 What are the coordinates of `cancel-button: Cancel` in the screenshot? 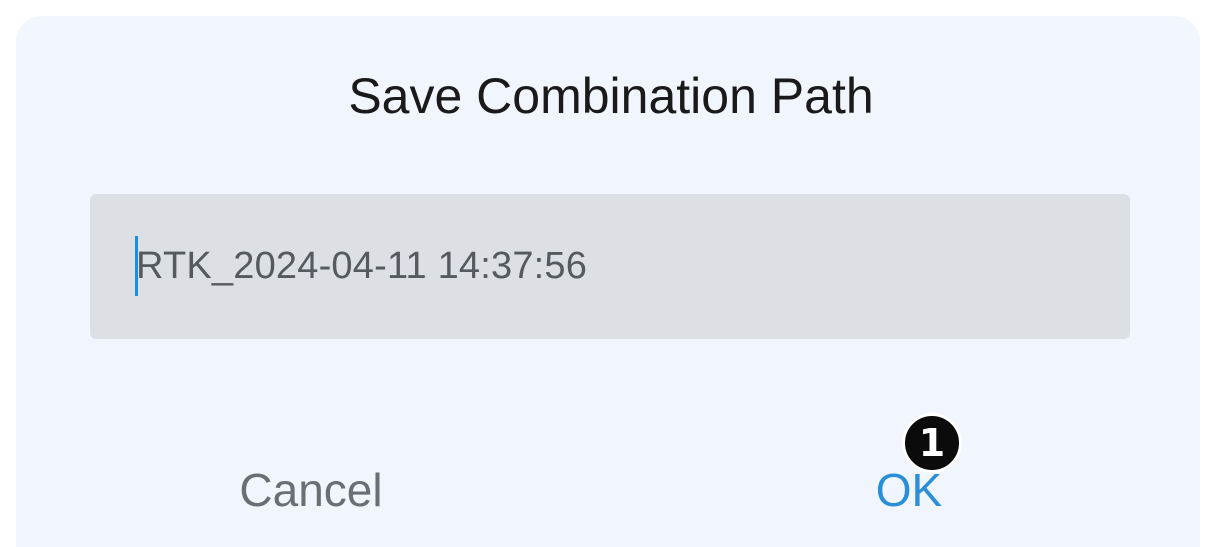 It's located at (311, 490).